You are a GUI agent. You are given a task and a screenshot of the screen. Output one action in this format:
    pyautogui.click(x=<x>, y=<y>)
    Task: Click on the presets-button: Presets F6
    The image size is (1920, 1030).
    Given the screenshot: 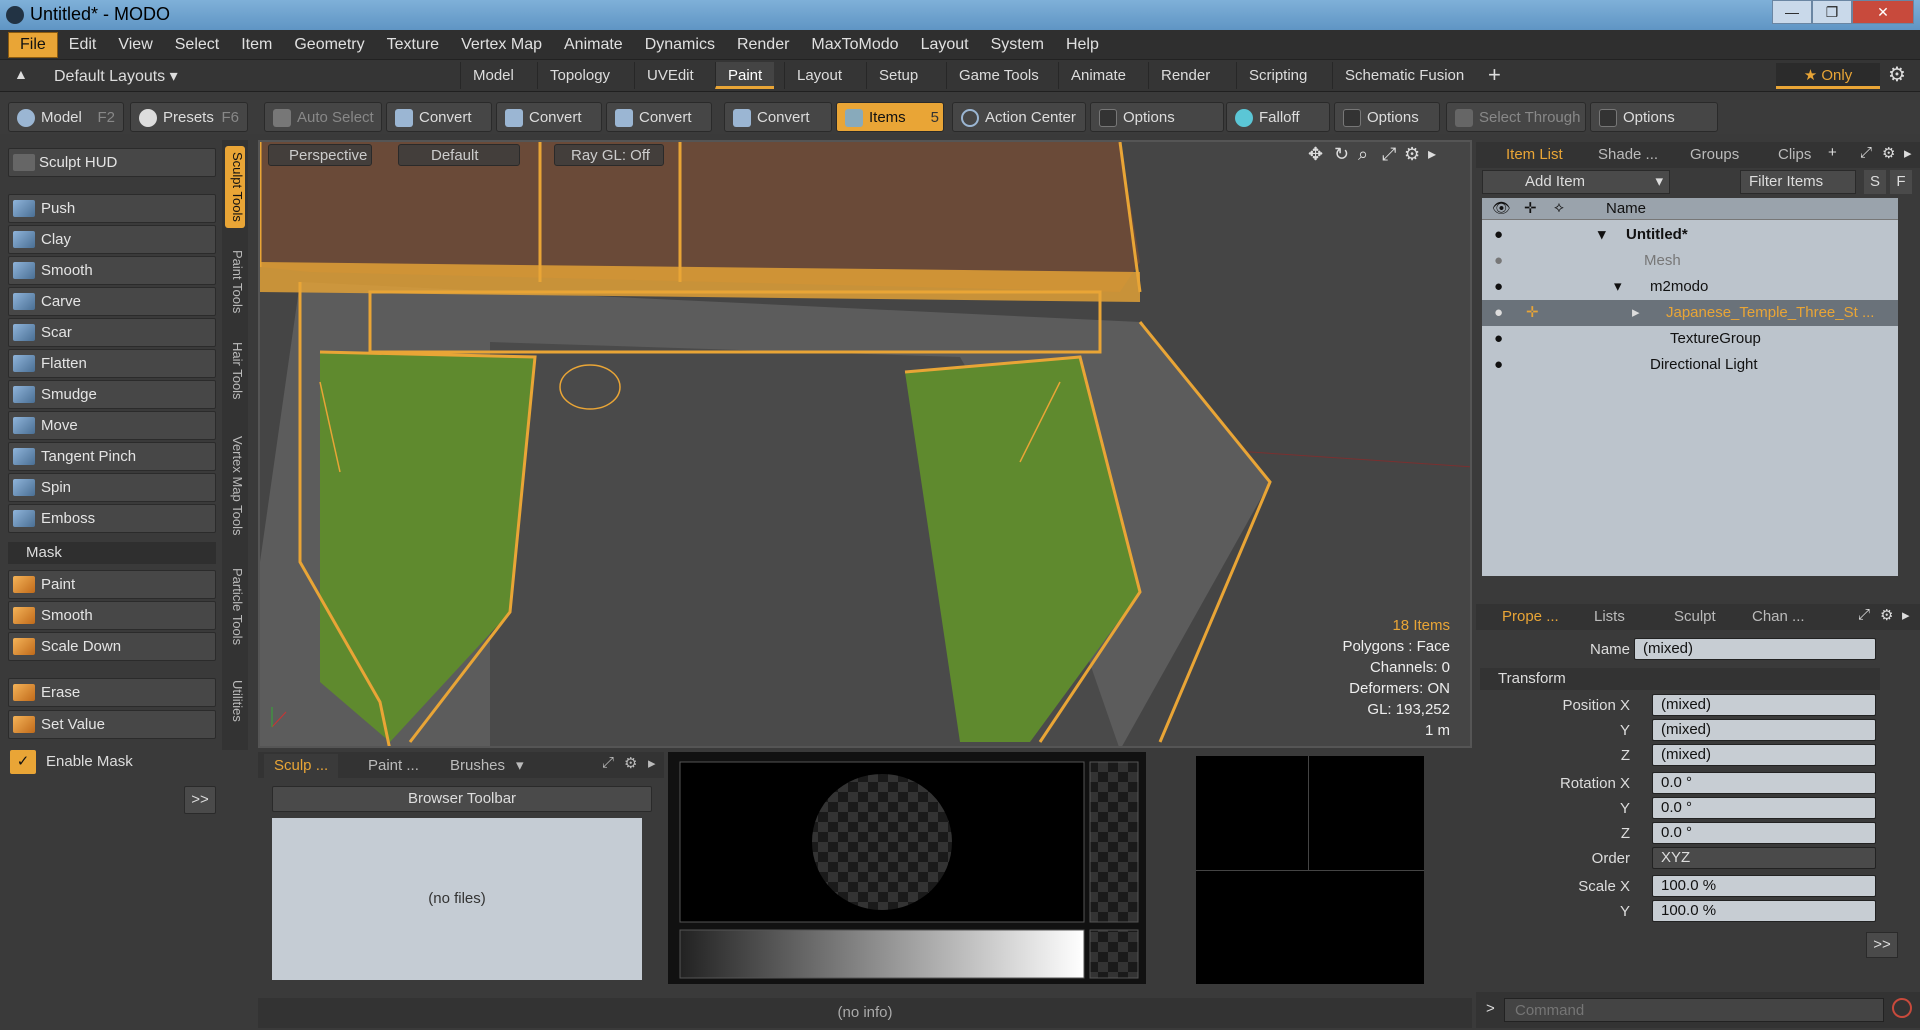 What is the action you would take?
    pyautogui.click(x=189, y=117)
    